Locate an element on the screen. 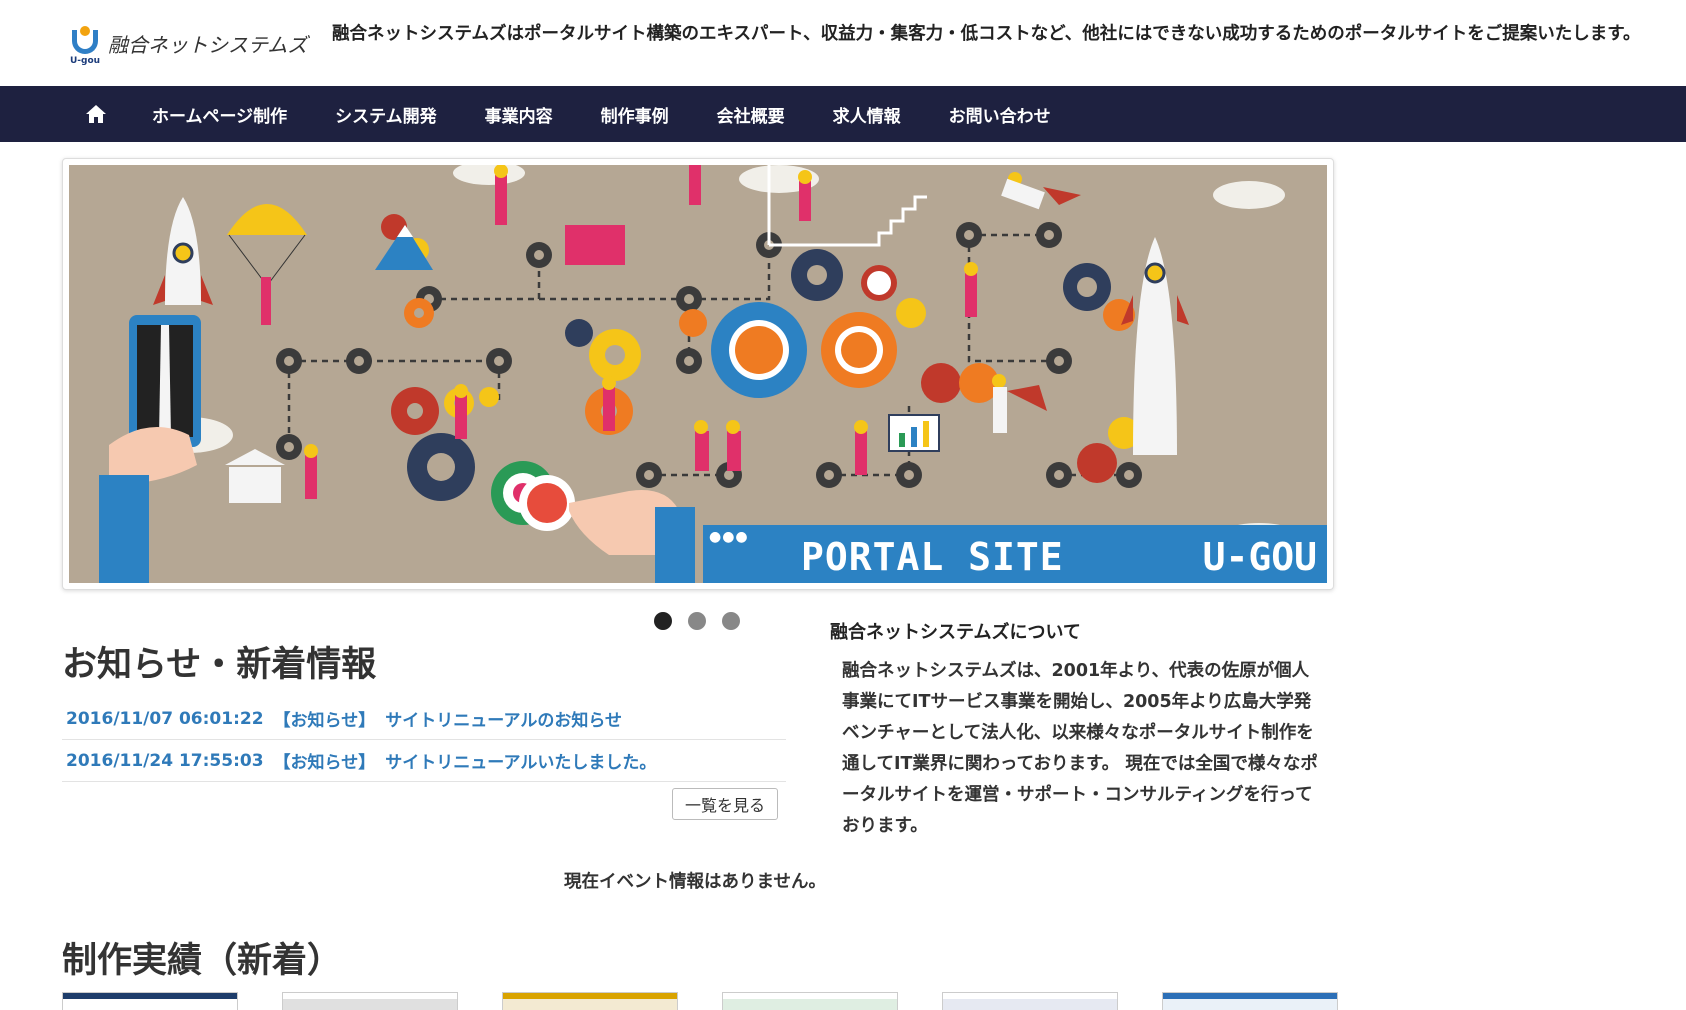 The height and width of the screenshot is (1010, 1686). nav-item-recruit: 求人情報 is located at coordinates (867, 114).